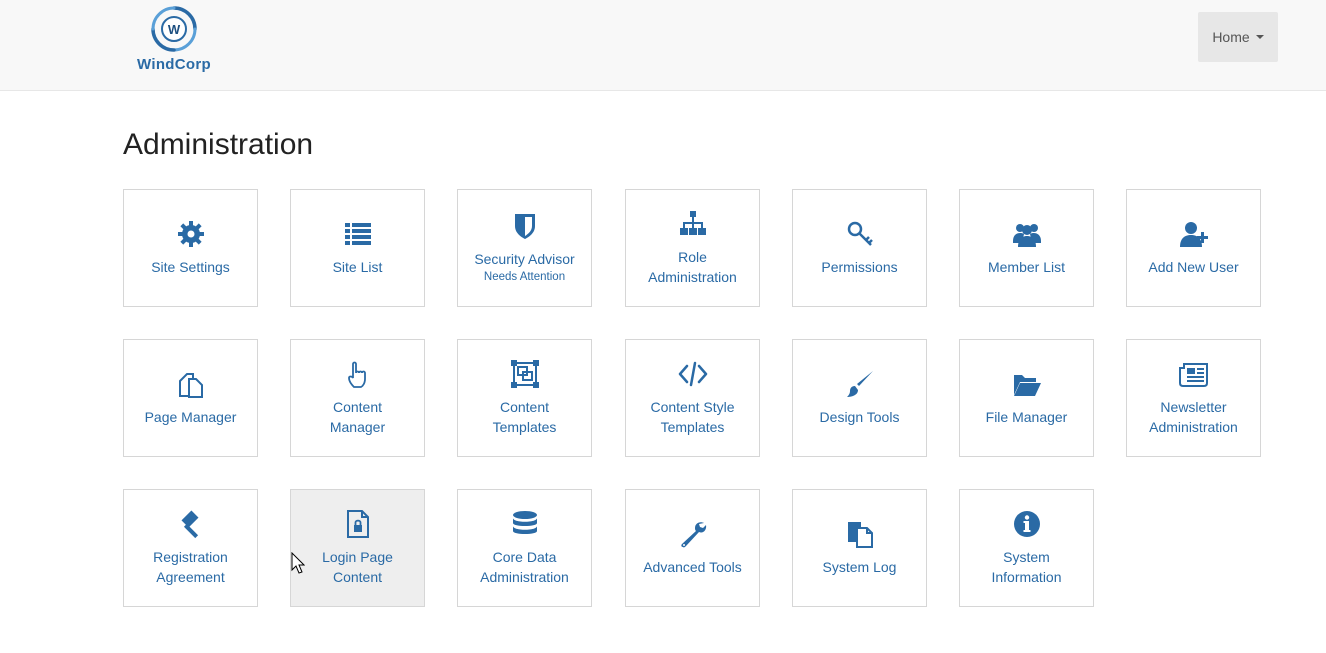  What do you see at coordinates (524, 557) in the screenshot?
I see `tile-label-line: Core Data` at bounding box center [524, 557].